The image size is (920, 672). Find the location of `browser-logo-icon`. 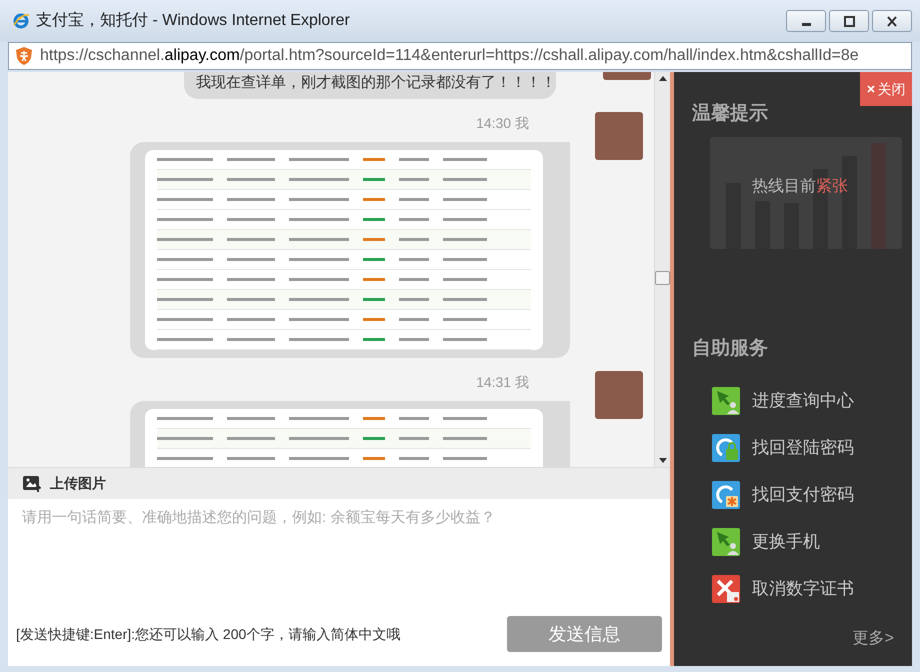

browser-logo-icon is located at coordinates (21, 21).